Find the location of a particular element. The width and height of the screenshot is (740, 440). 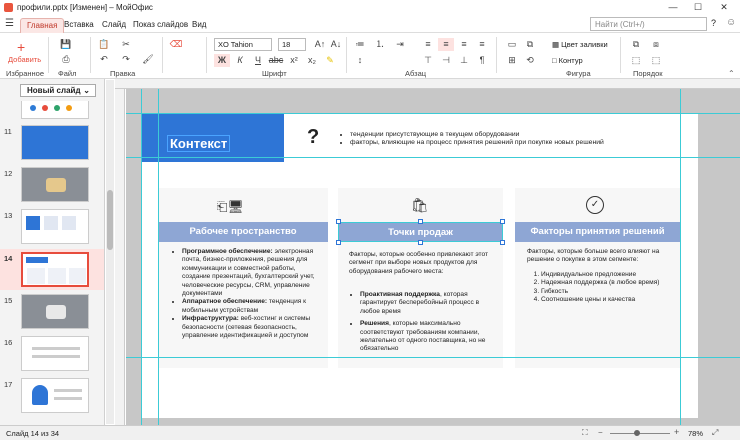

decrease-font-icon: A↓ is located at coordinates (336, 44).